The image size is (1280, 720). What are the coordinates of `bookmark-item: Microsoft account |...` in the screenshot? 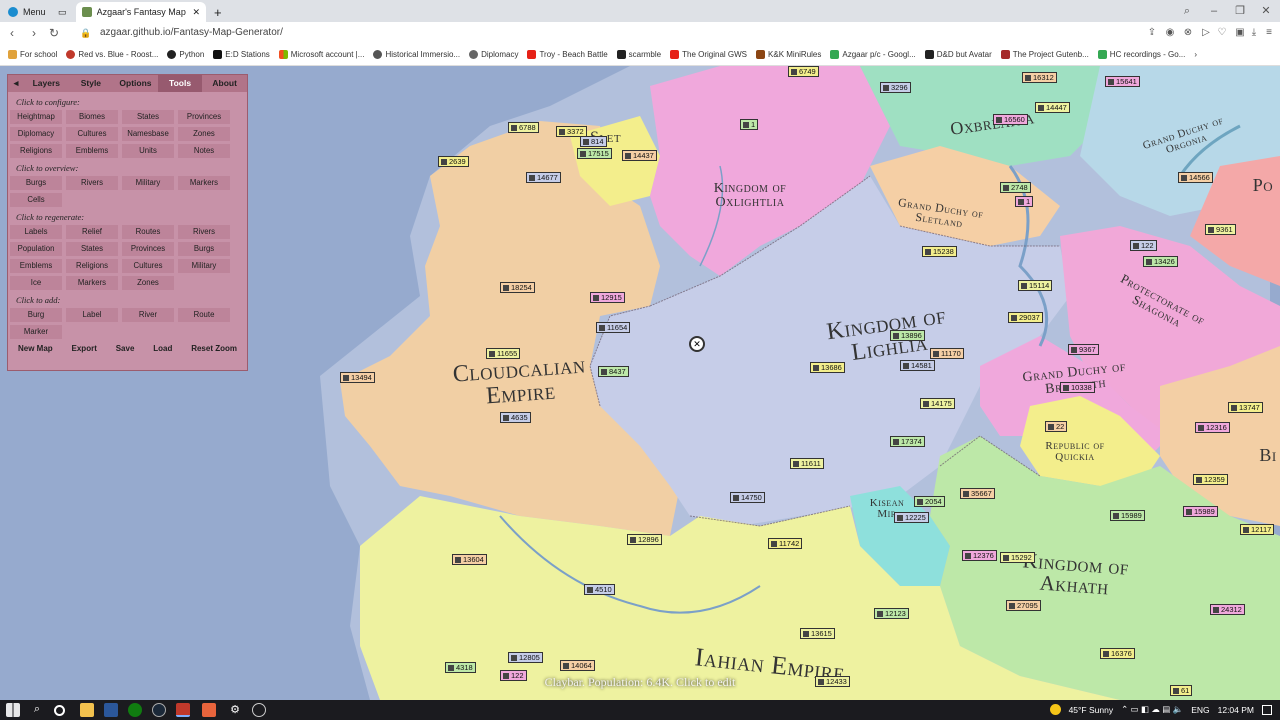 It's located at (321, 54).